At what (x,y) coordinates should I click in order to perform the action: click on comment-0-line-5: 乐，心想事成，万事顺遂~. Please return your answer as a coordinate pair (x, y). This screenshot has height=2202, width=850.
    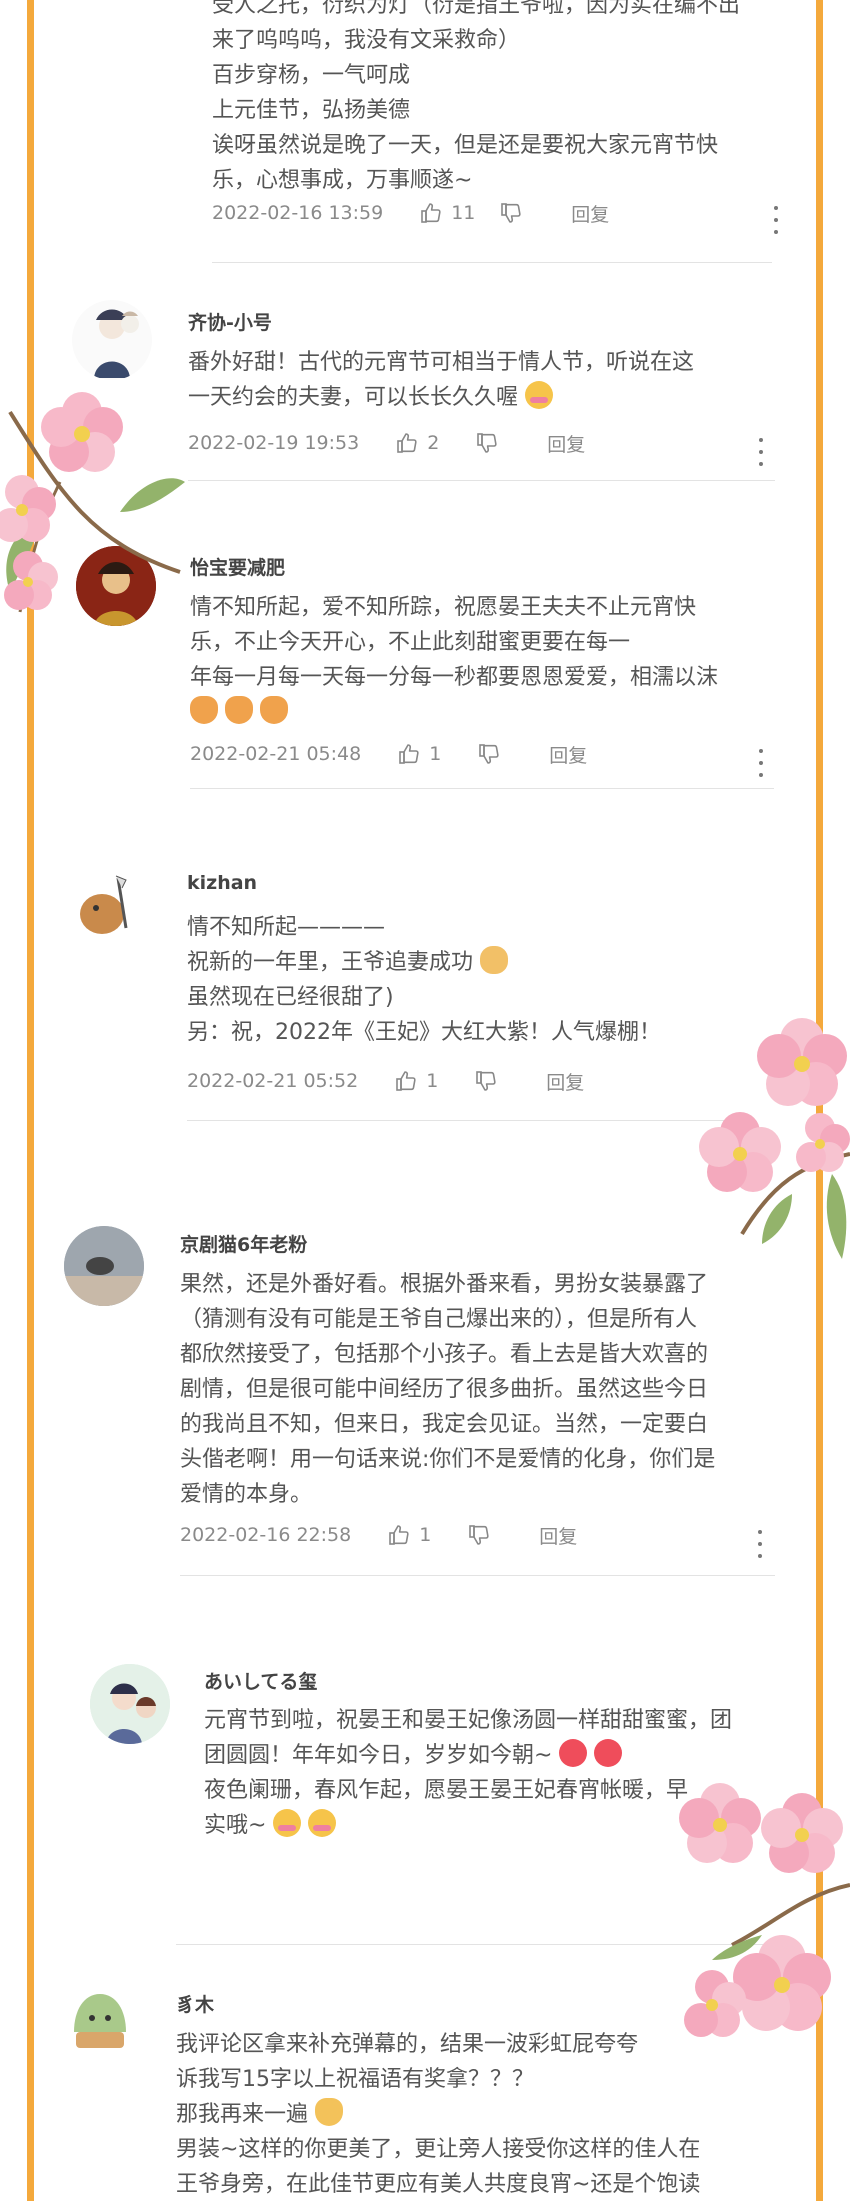
    Looking at the image, I should click on (342, 180).